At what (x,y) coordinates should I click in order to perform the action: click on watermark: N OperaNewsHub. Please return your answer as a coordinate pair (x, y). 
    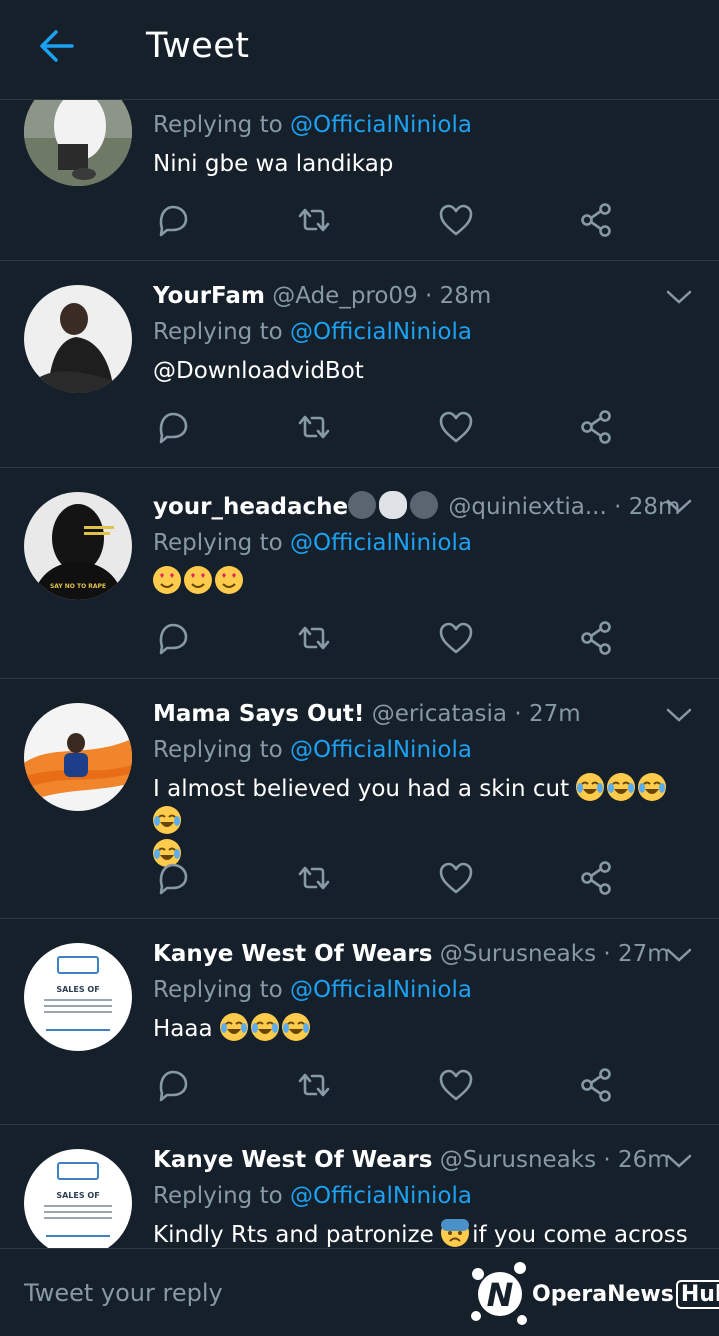
    Looking at the image, I should click on (593, 1293).